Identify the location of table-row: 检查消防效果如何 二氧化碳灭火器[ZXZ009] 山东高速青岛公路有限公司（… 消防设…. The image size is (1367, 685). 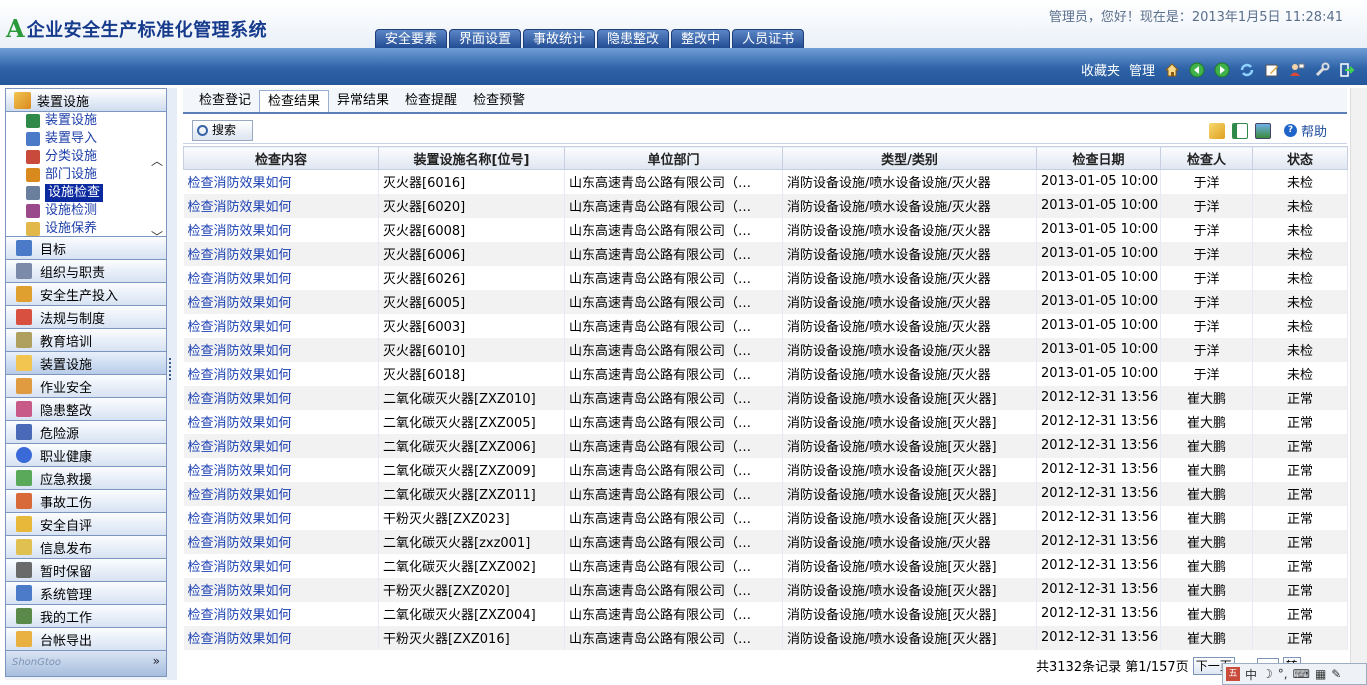
(765, 469).